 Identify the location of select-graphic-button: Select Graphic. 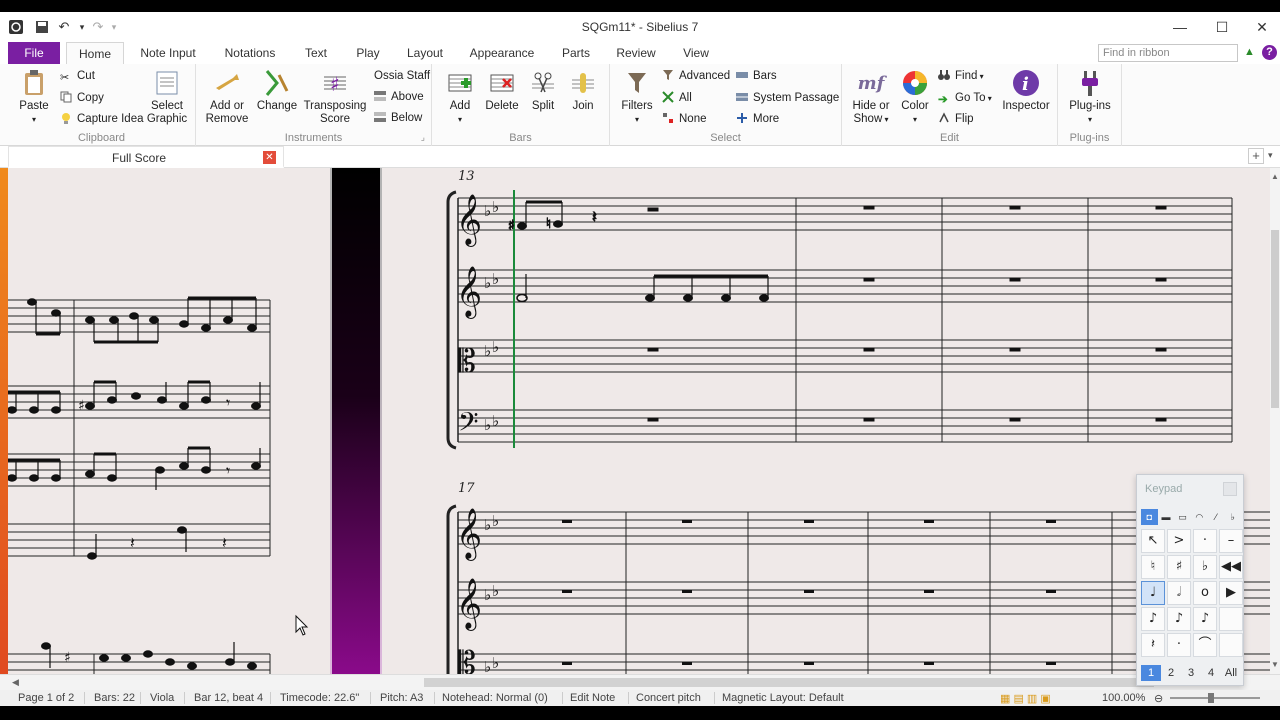
(167, 97).